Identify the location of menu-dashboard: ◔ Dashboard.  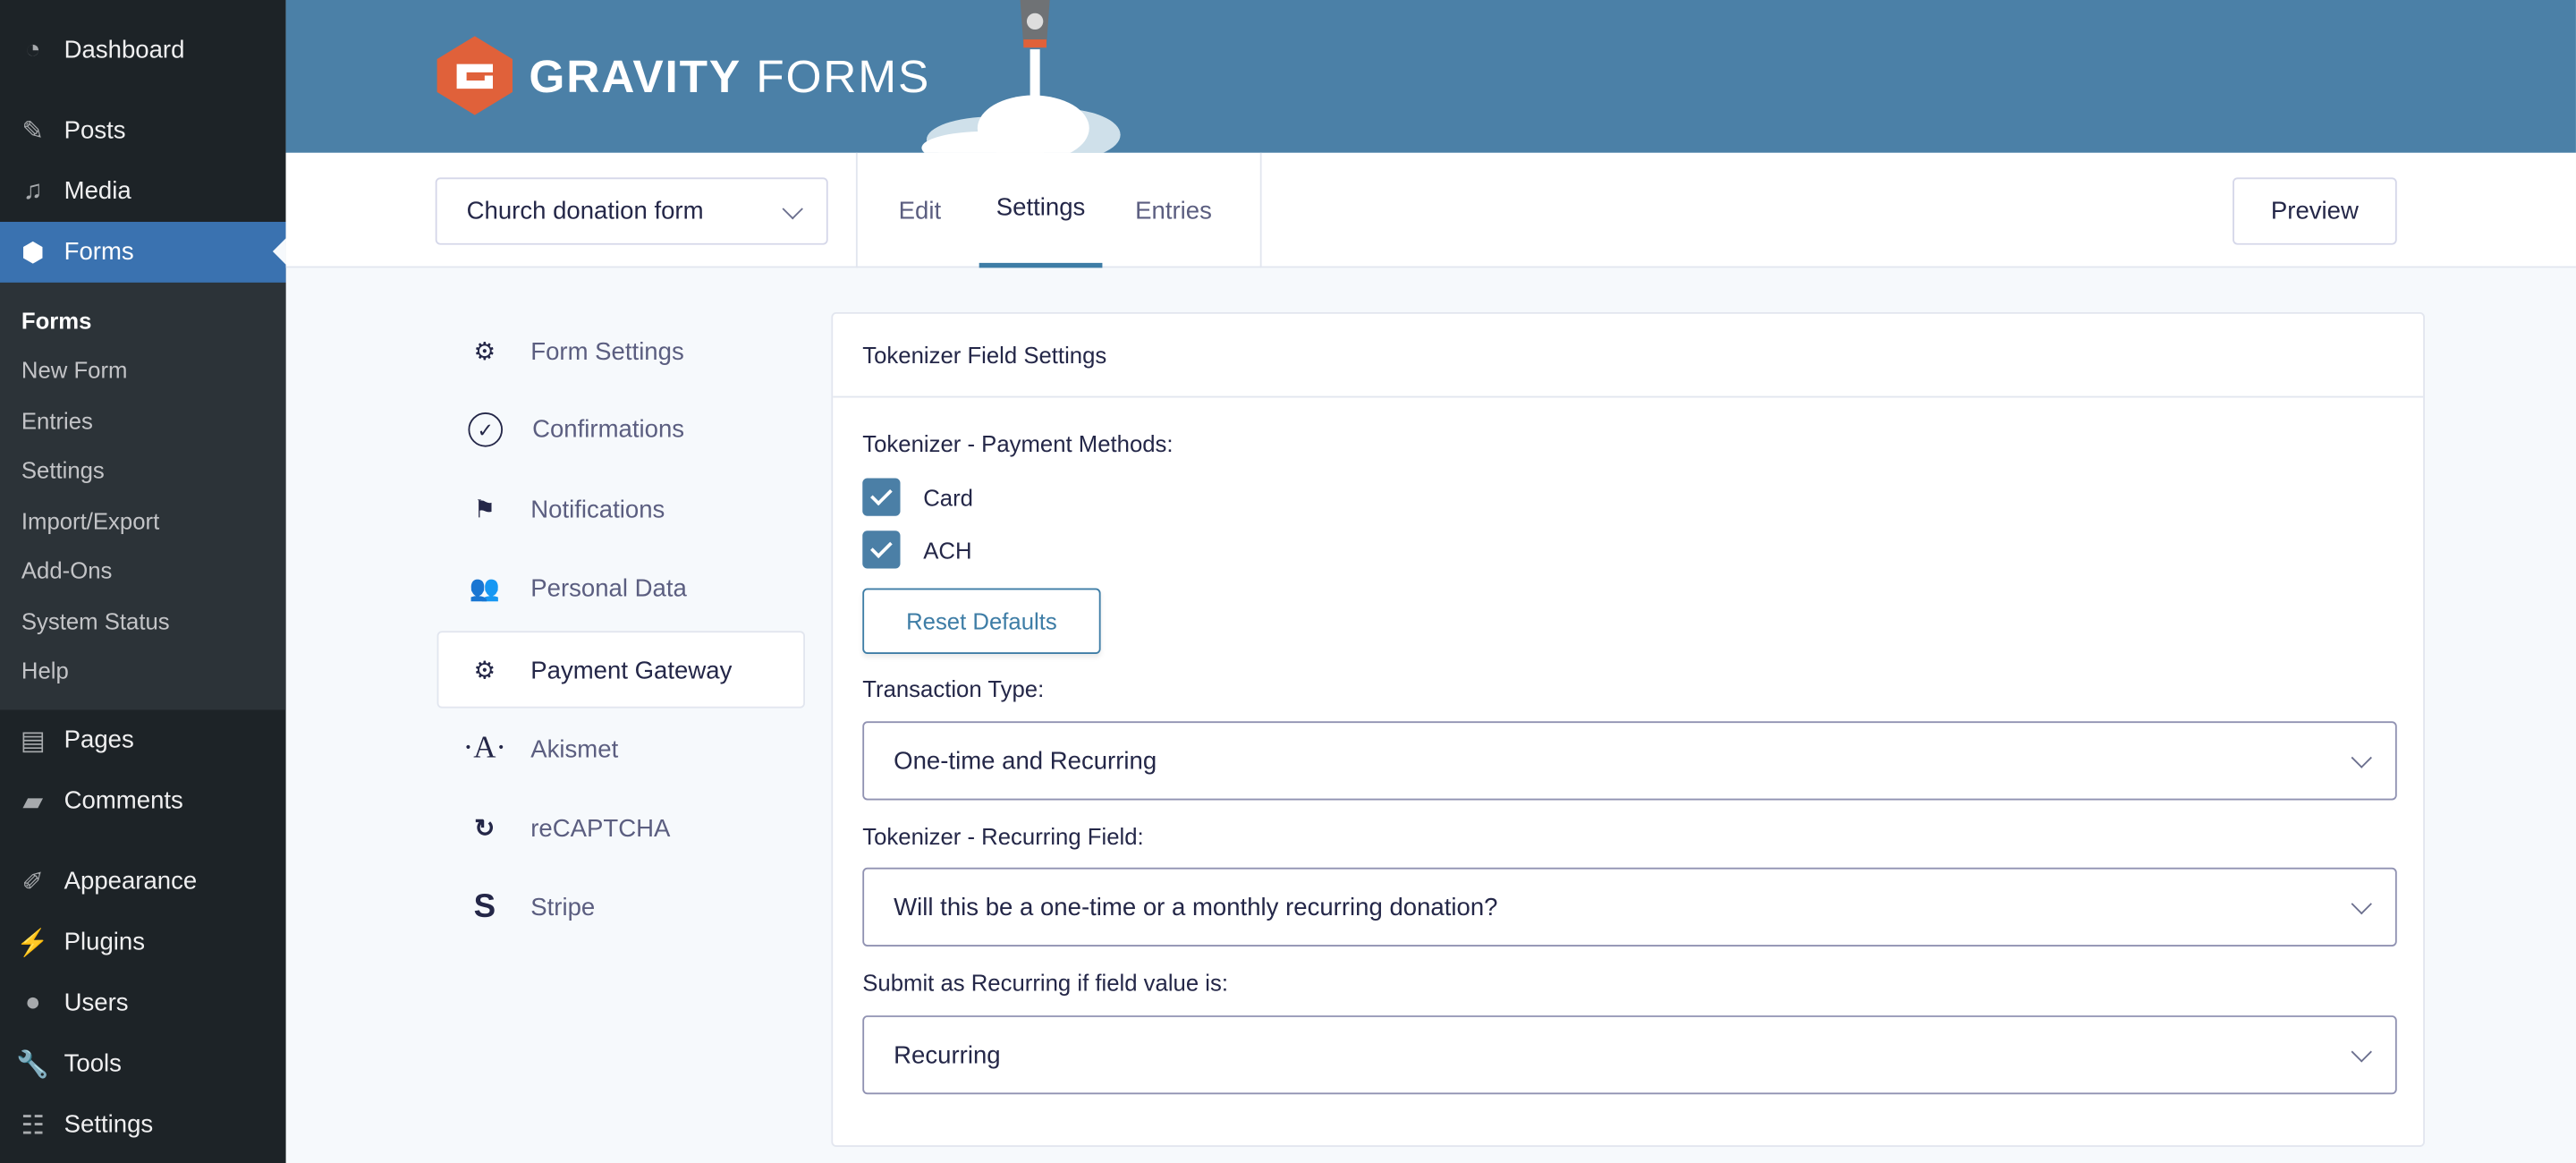
(143, 50).